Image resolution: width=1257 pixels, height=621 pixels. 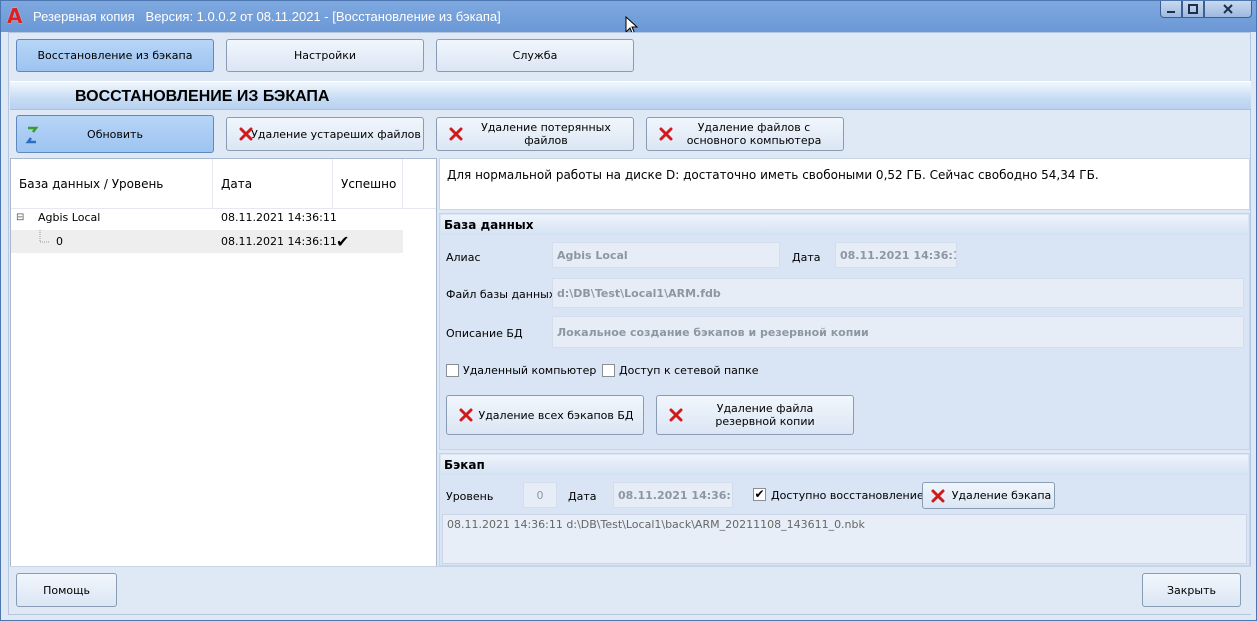 I want to click on tab-settings: Настройки, so click(x=325, y=55).